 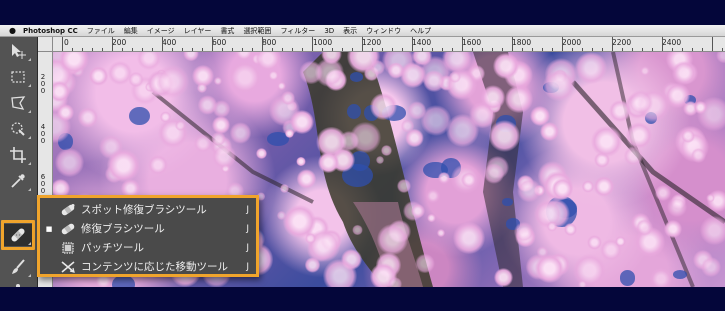 I want to click on menu-app-name: Photoshop CC, so click(x=50, y=31).